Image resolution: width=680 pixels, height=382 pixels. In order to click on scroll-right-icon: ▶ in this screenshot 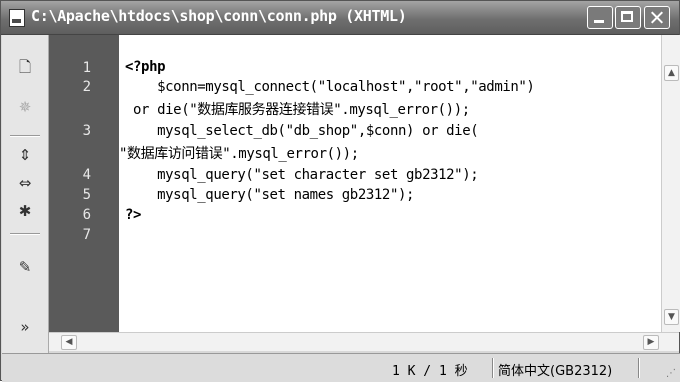, I will do `click(651, 342)`.